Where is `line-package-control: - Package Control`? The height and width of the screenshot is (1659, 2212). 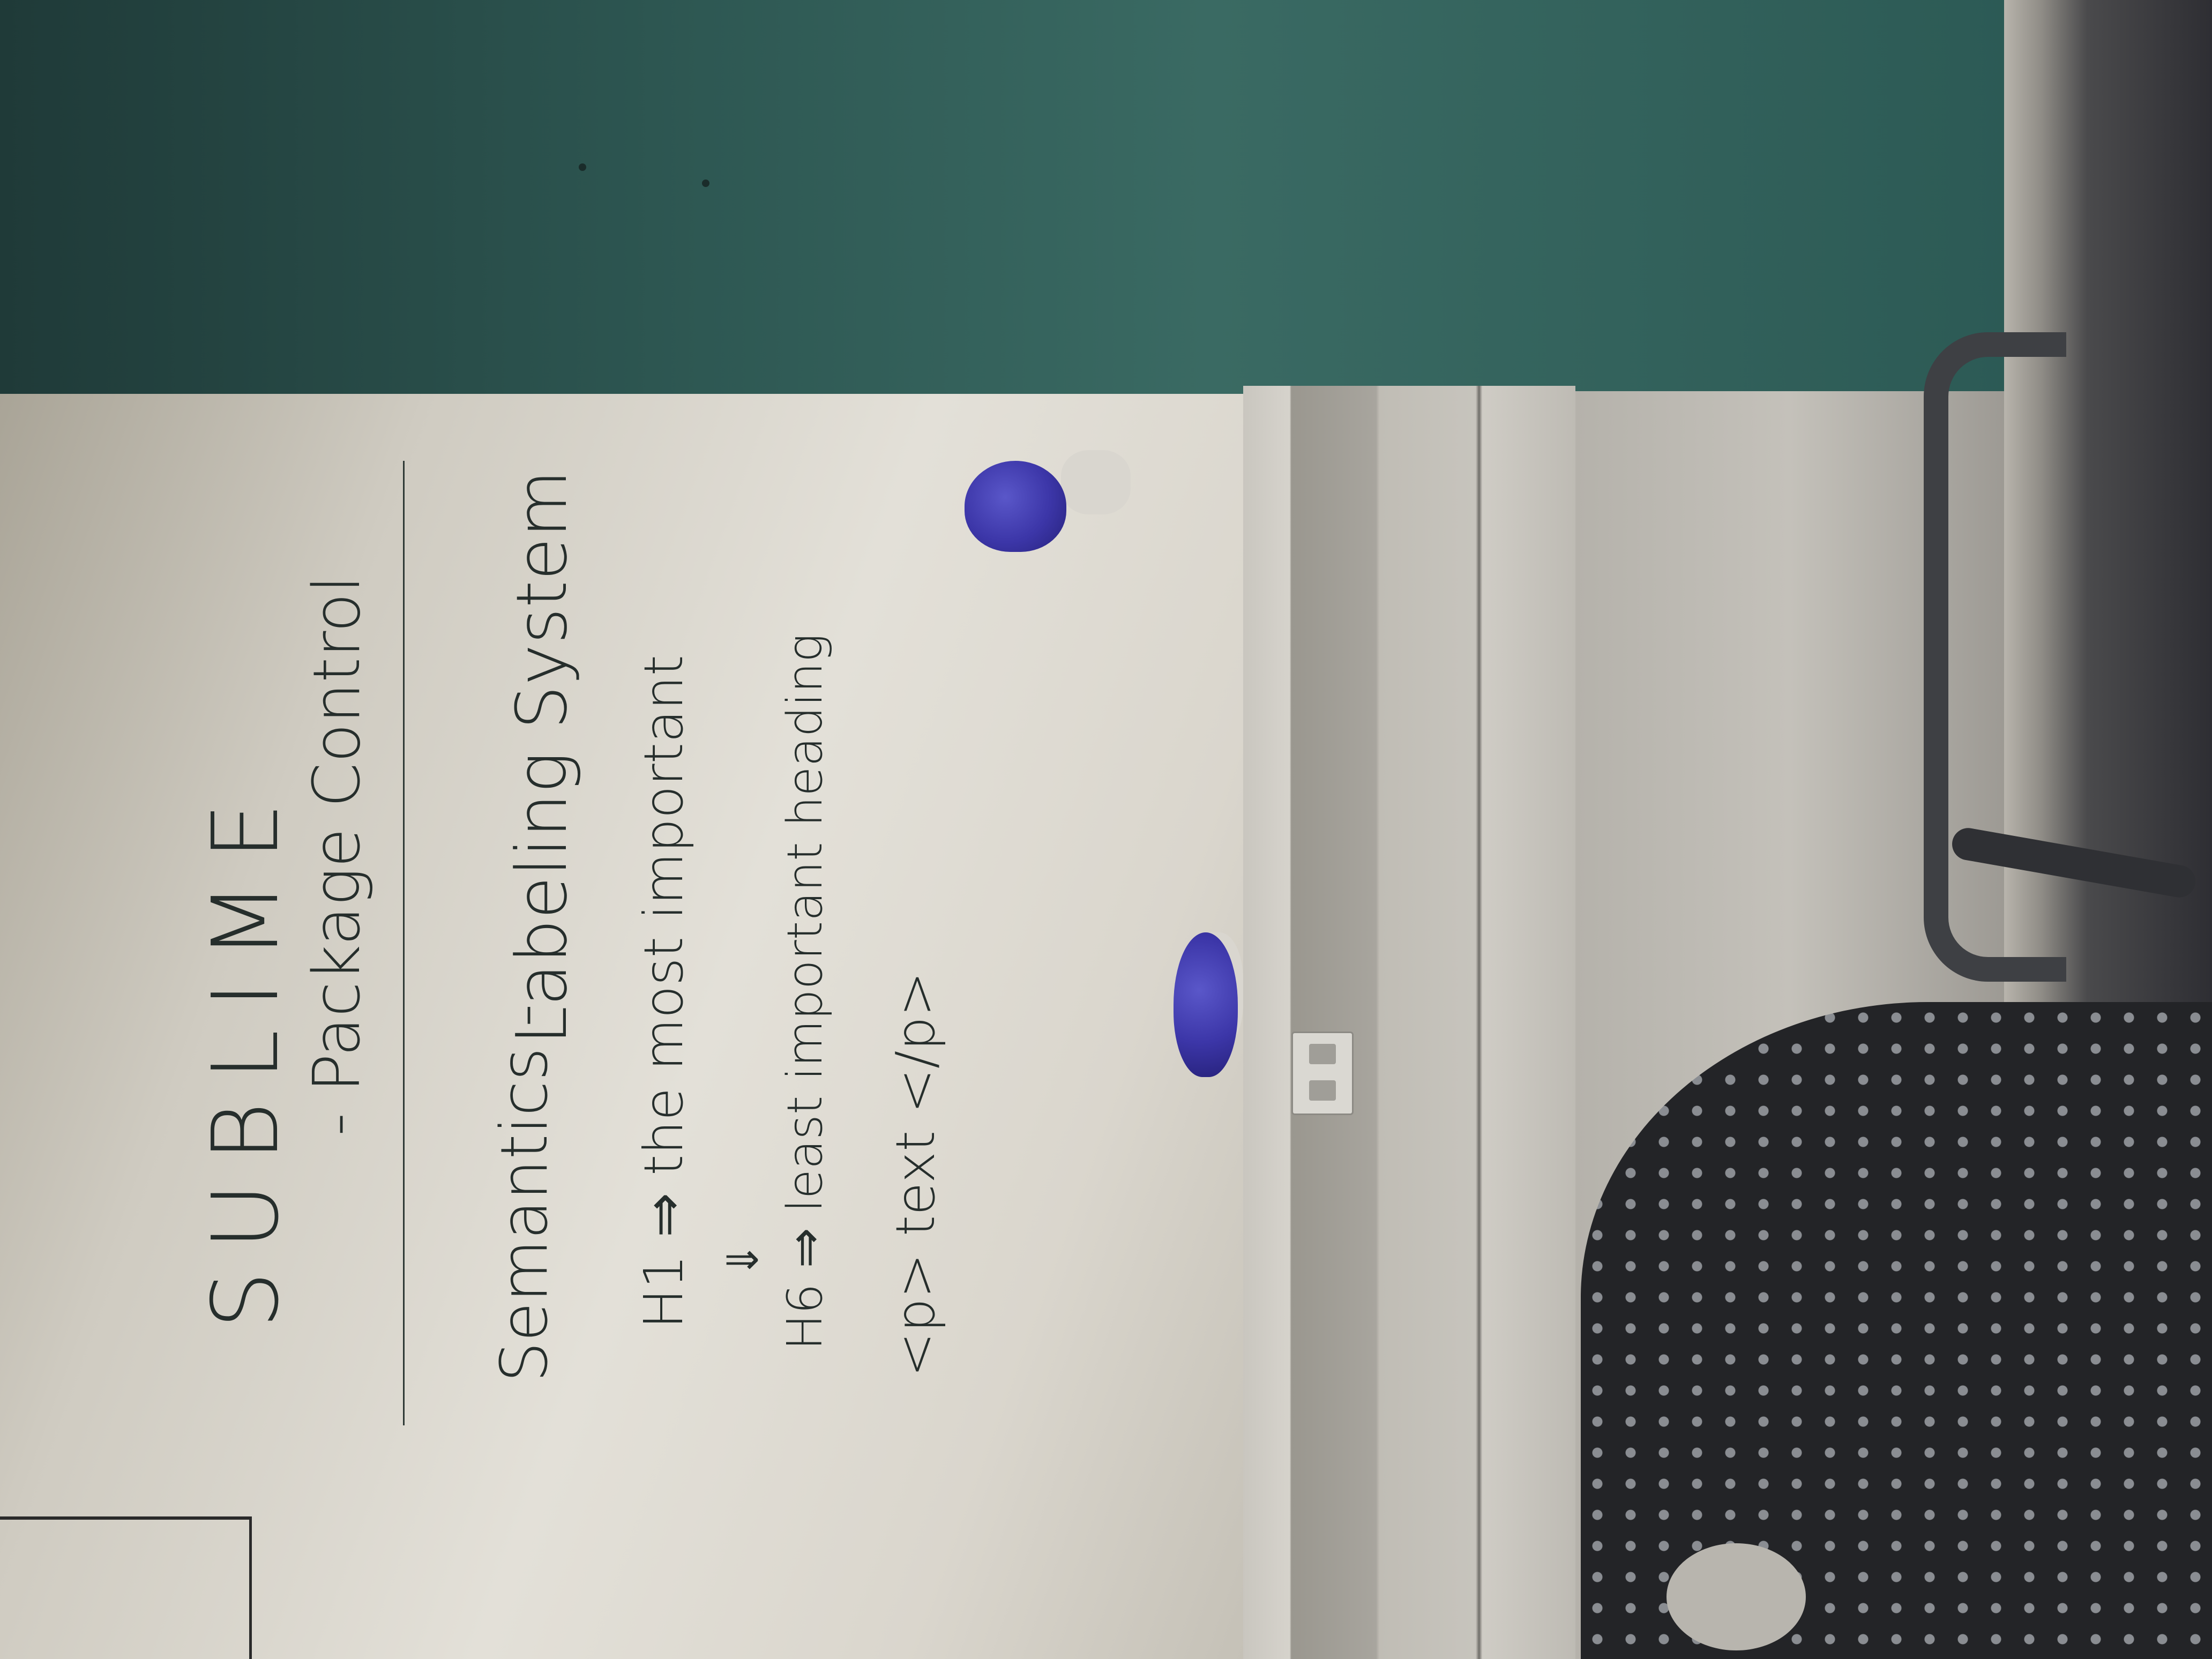
line-package-control: - Package Control is located at coordinates (337, 855).